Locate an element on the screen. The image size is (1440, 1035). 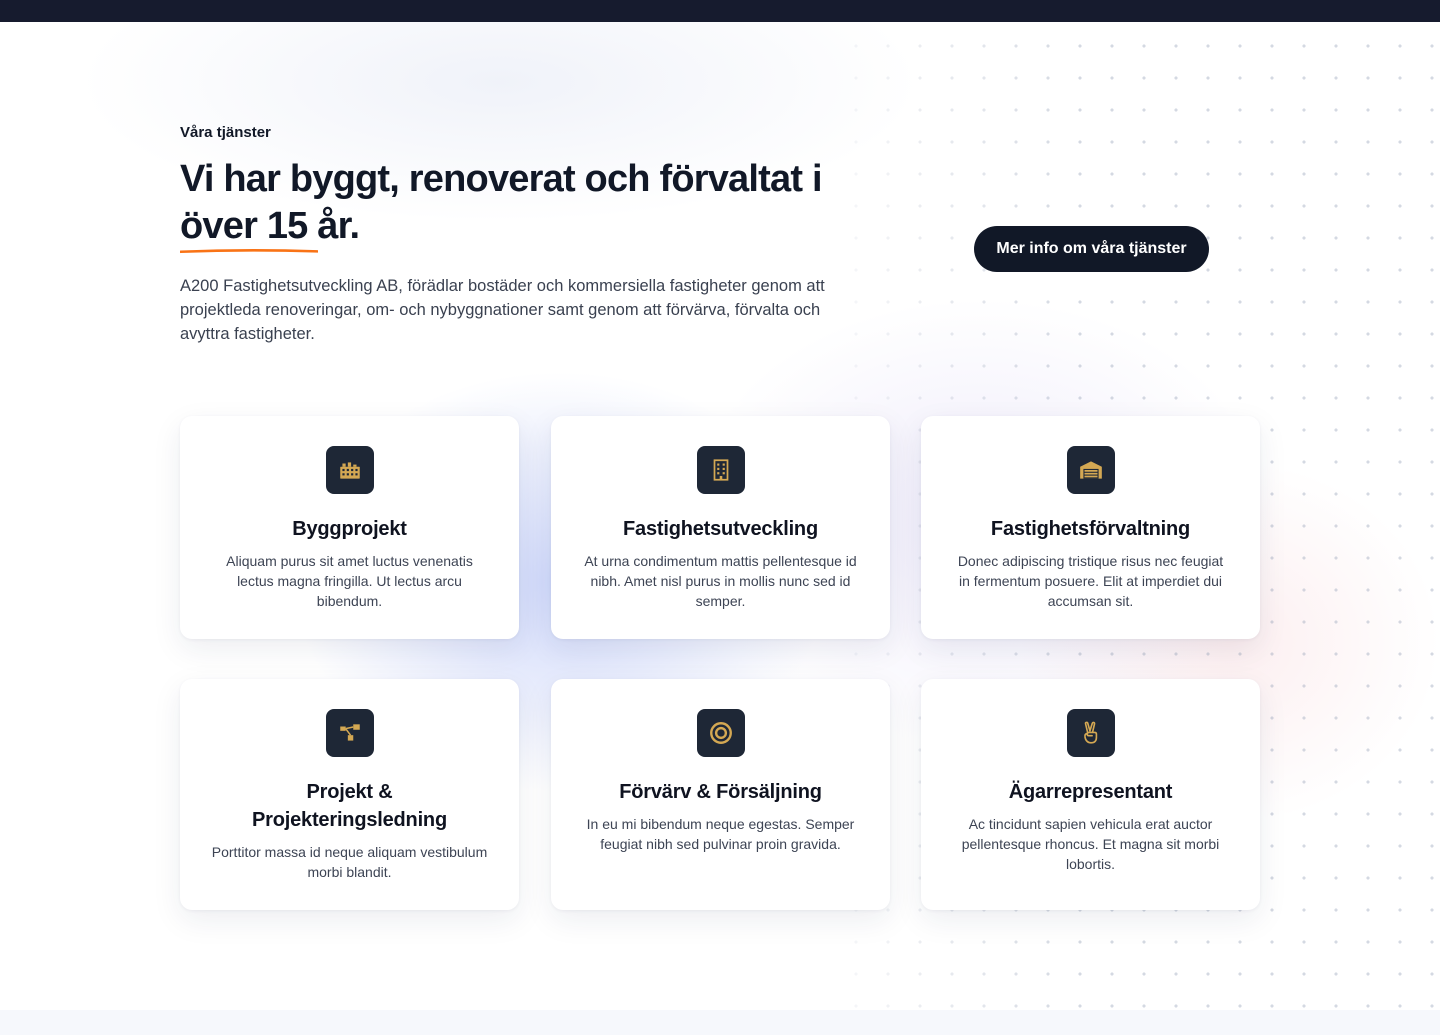
diagram-icon is located at coordinates (349, 732).